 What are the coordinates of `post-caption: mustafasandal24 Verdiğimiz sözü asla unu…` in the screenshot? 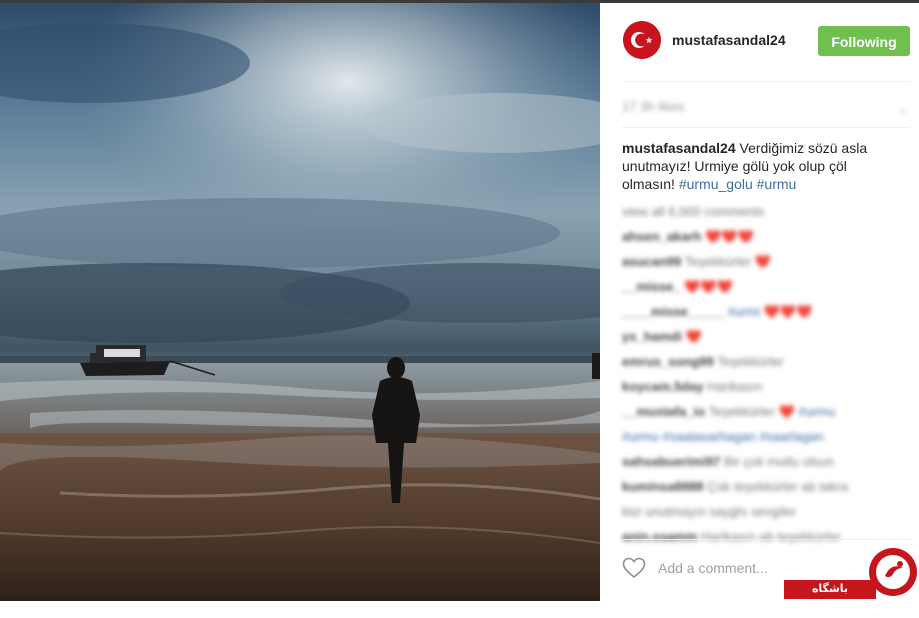 It's located at (759, 166).